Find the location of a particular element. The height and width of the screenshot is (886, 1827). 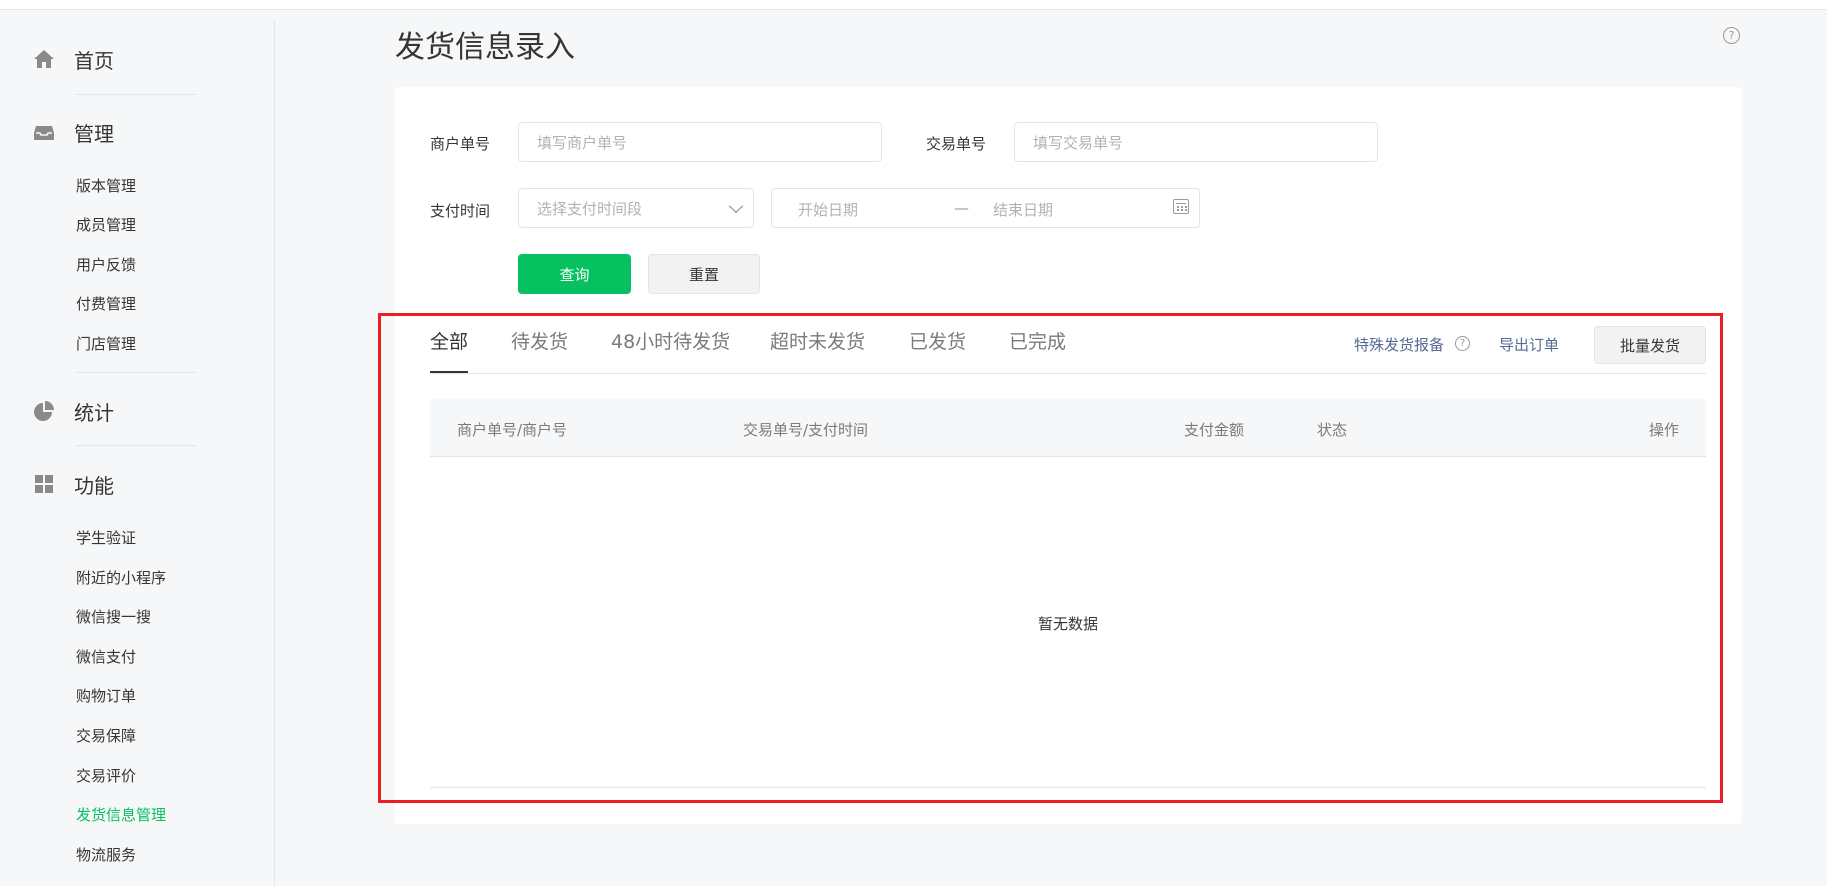

sidebar-item-nearby-miniprogram: 附近的小程序 is located at coordinates (121, 577).